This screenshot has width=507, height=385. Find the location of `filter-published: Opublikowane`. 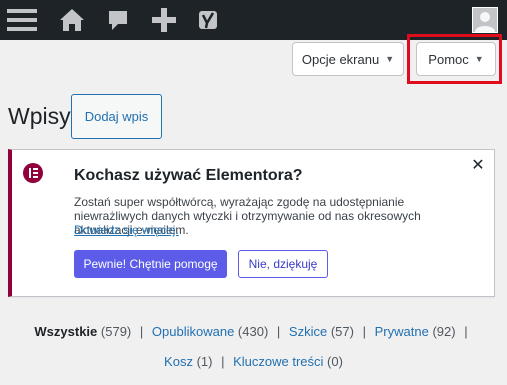

filter-published: Opublikowane is located at coordinates (193, 331).